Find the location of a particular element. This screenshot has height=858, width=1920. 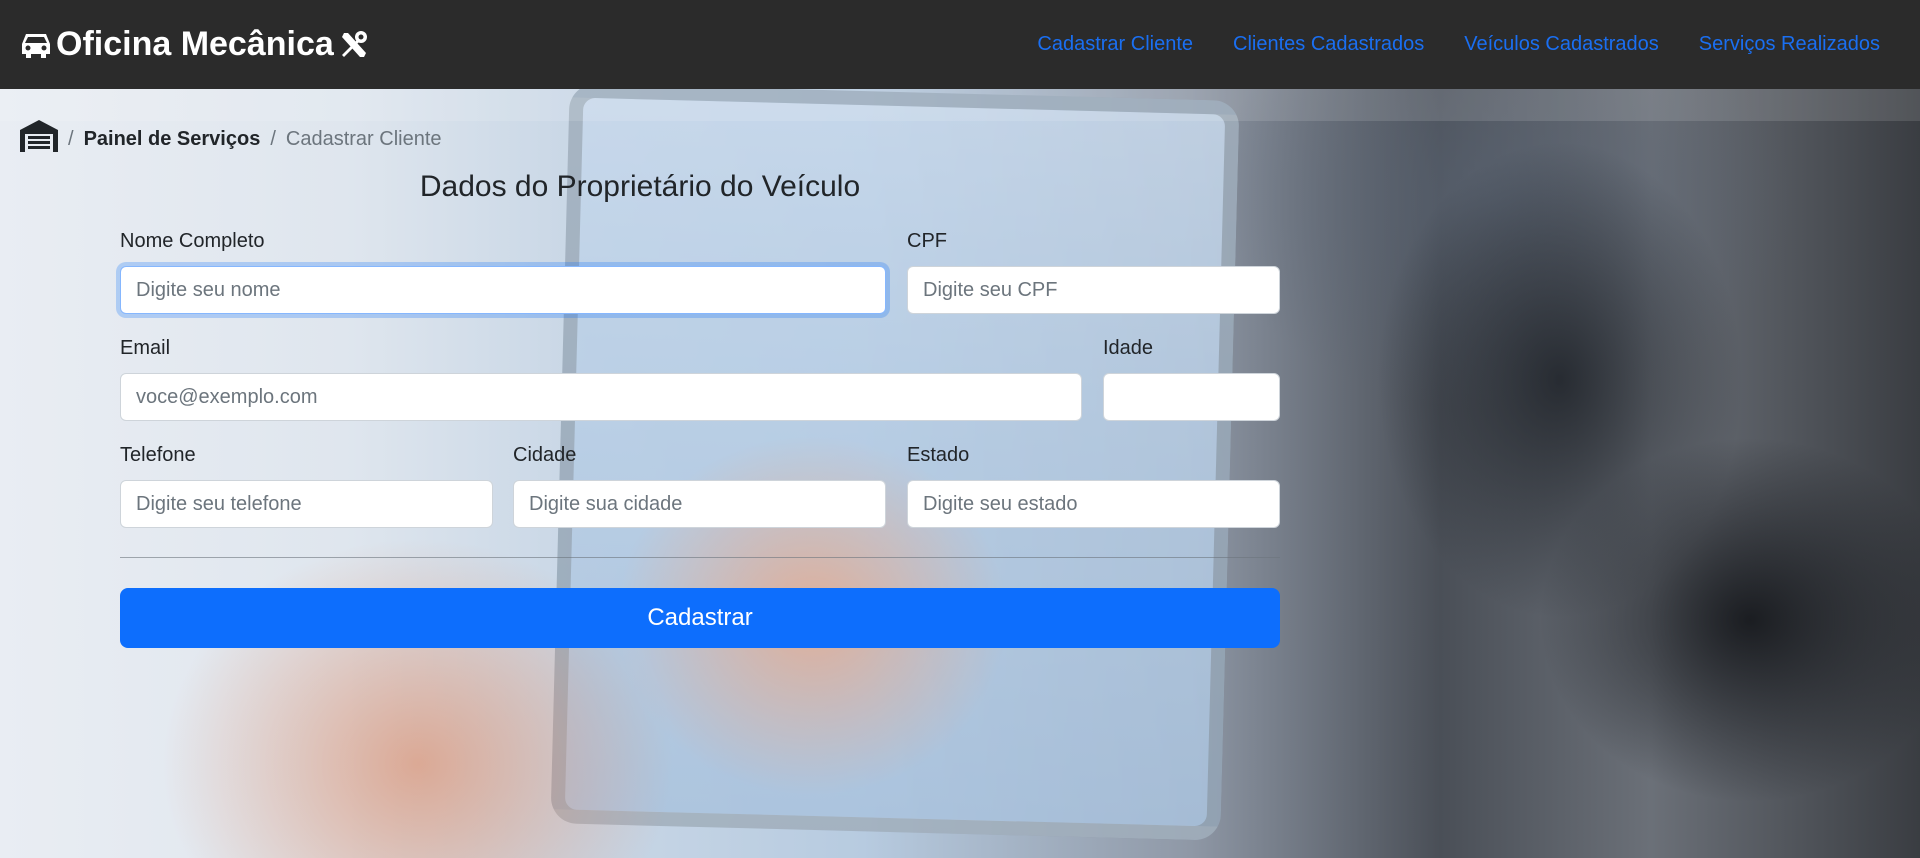

idade-label: Idade is located at coordinates (1128, 348).